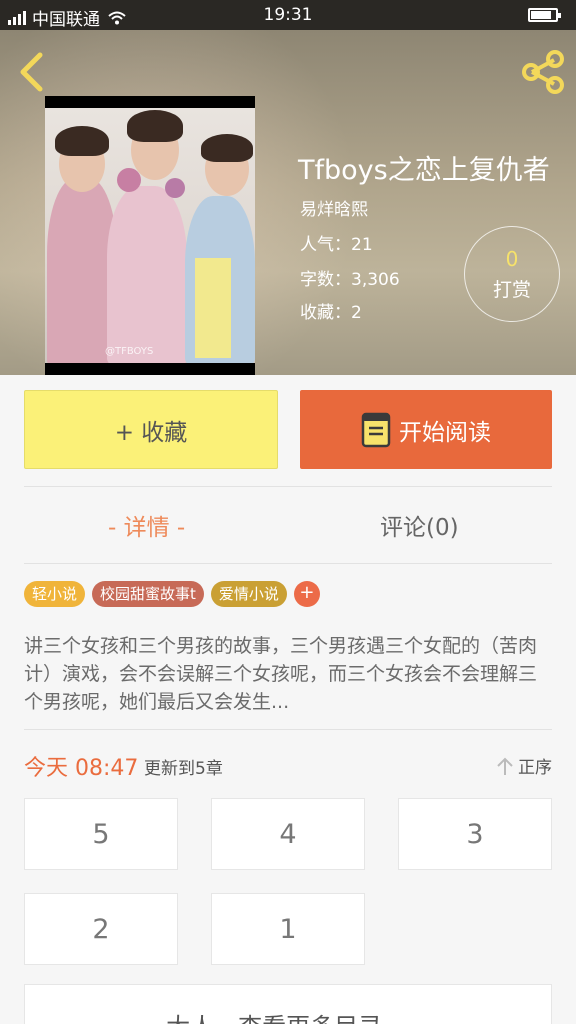  I want to click on start-reading-button: 开始阅读, so click(426, 429).